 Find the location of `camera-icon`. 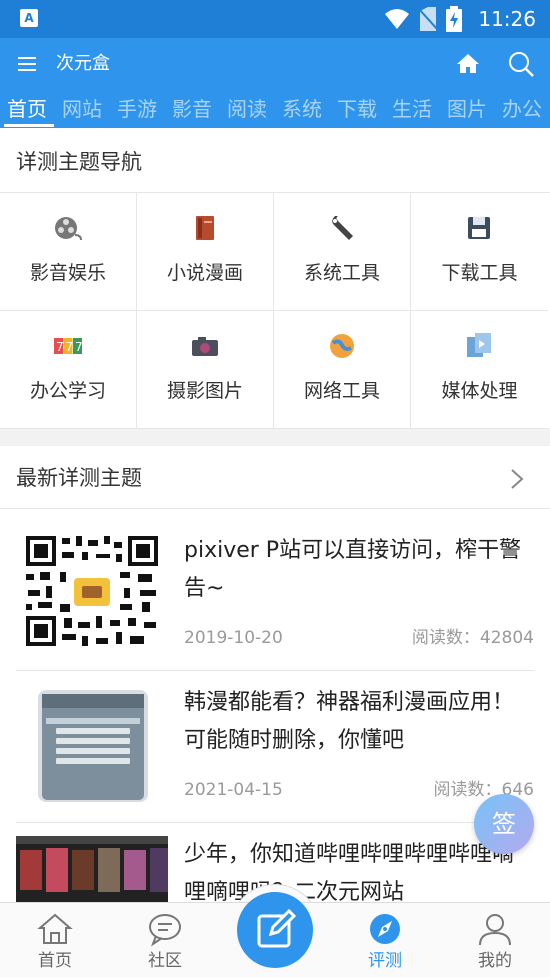

camera-icon is located at coordinates (205, 346).